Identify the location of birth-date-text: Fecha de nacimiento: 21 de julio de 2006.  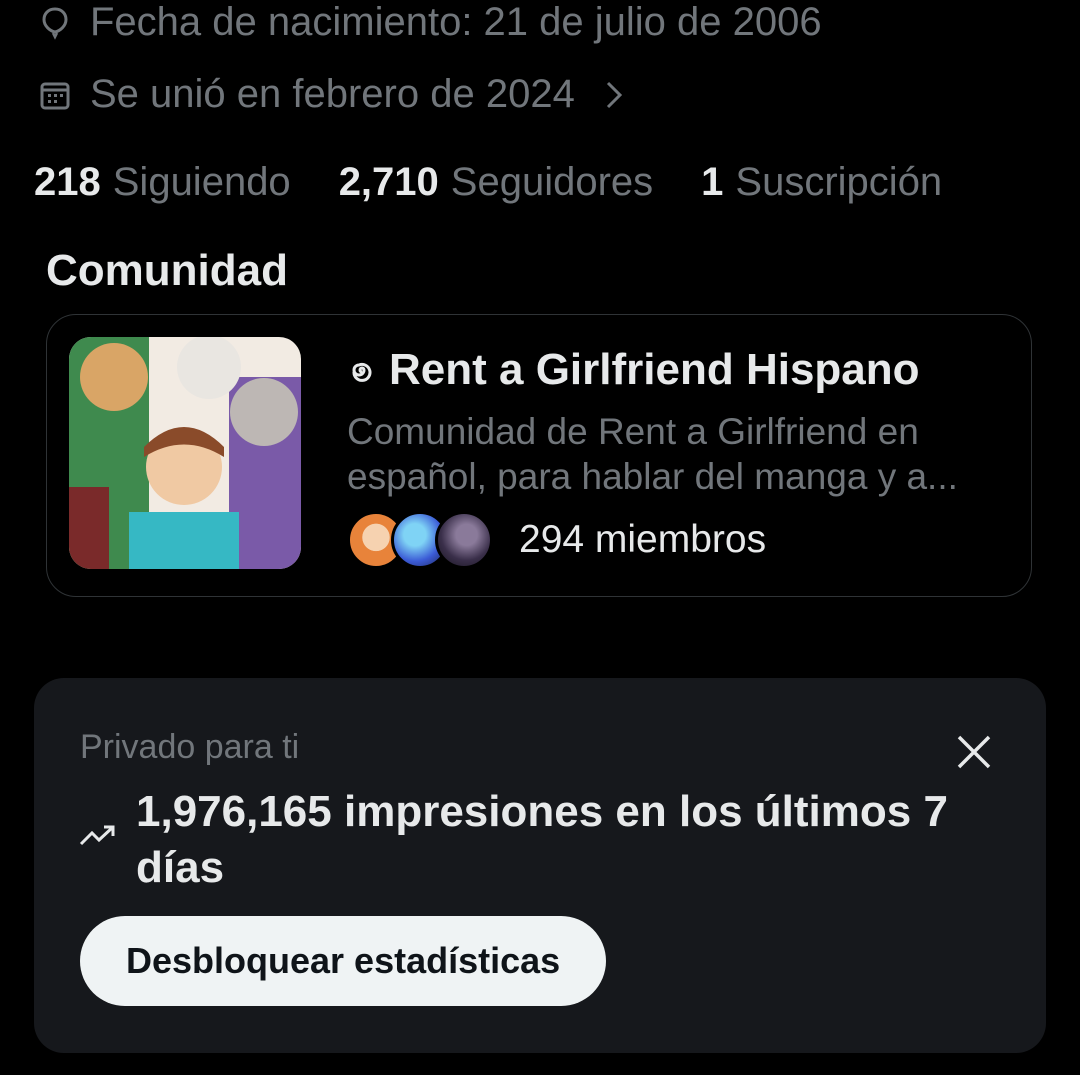
(456, 22).